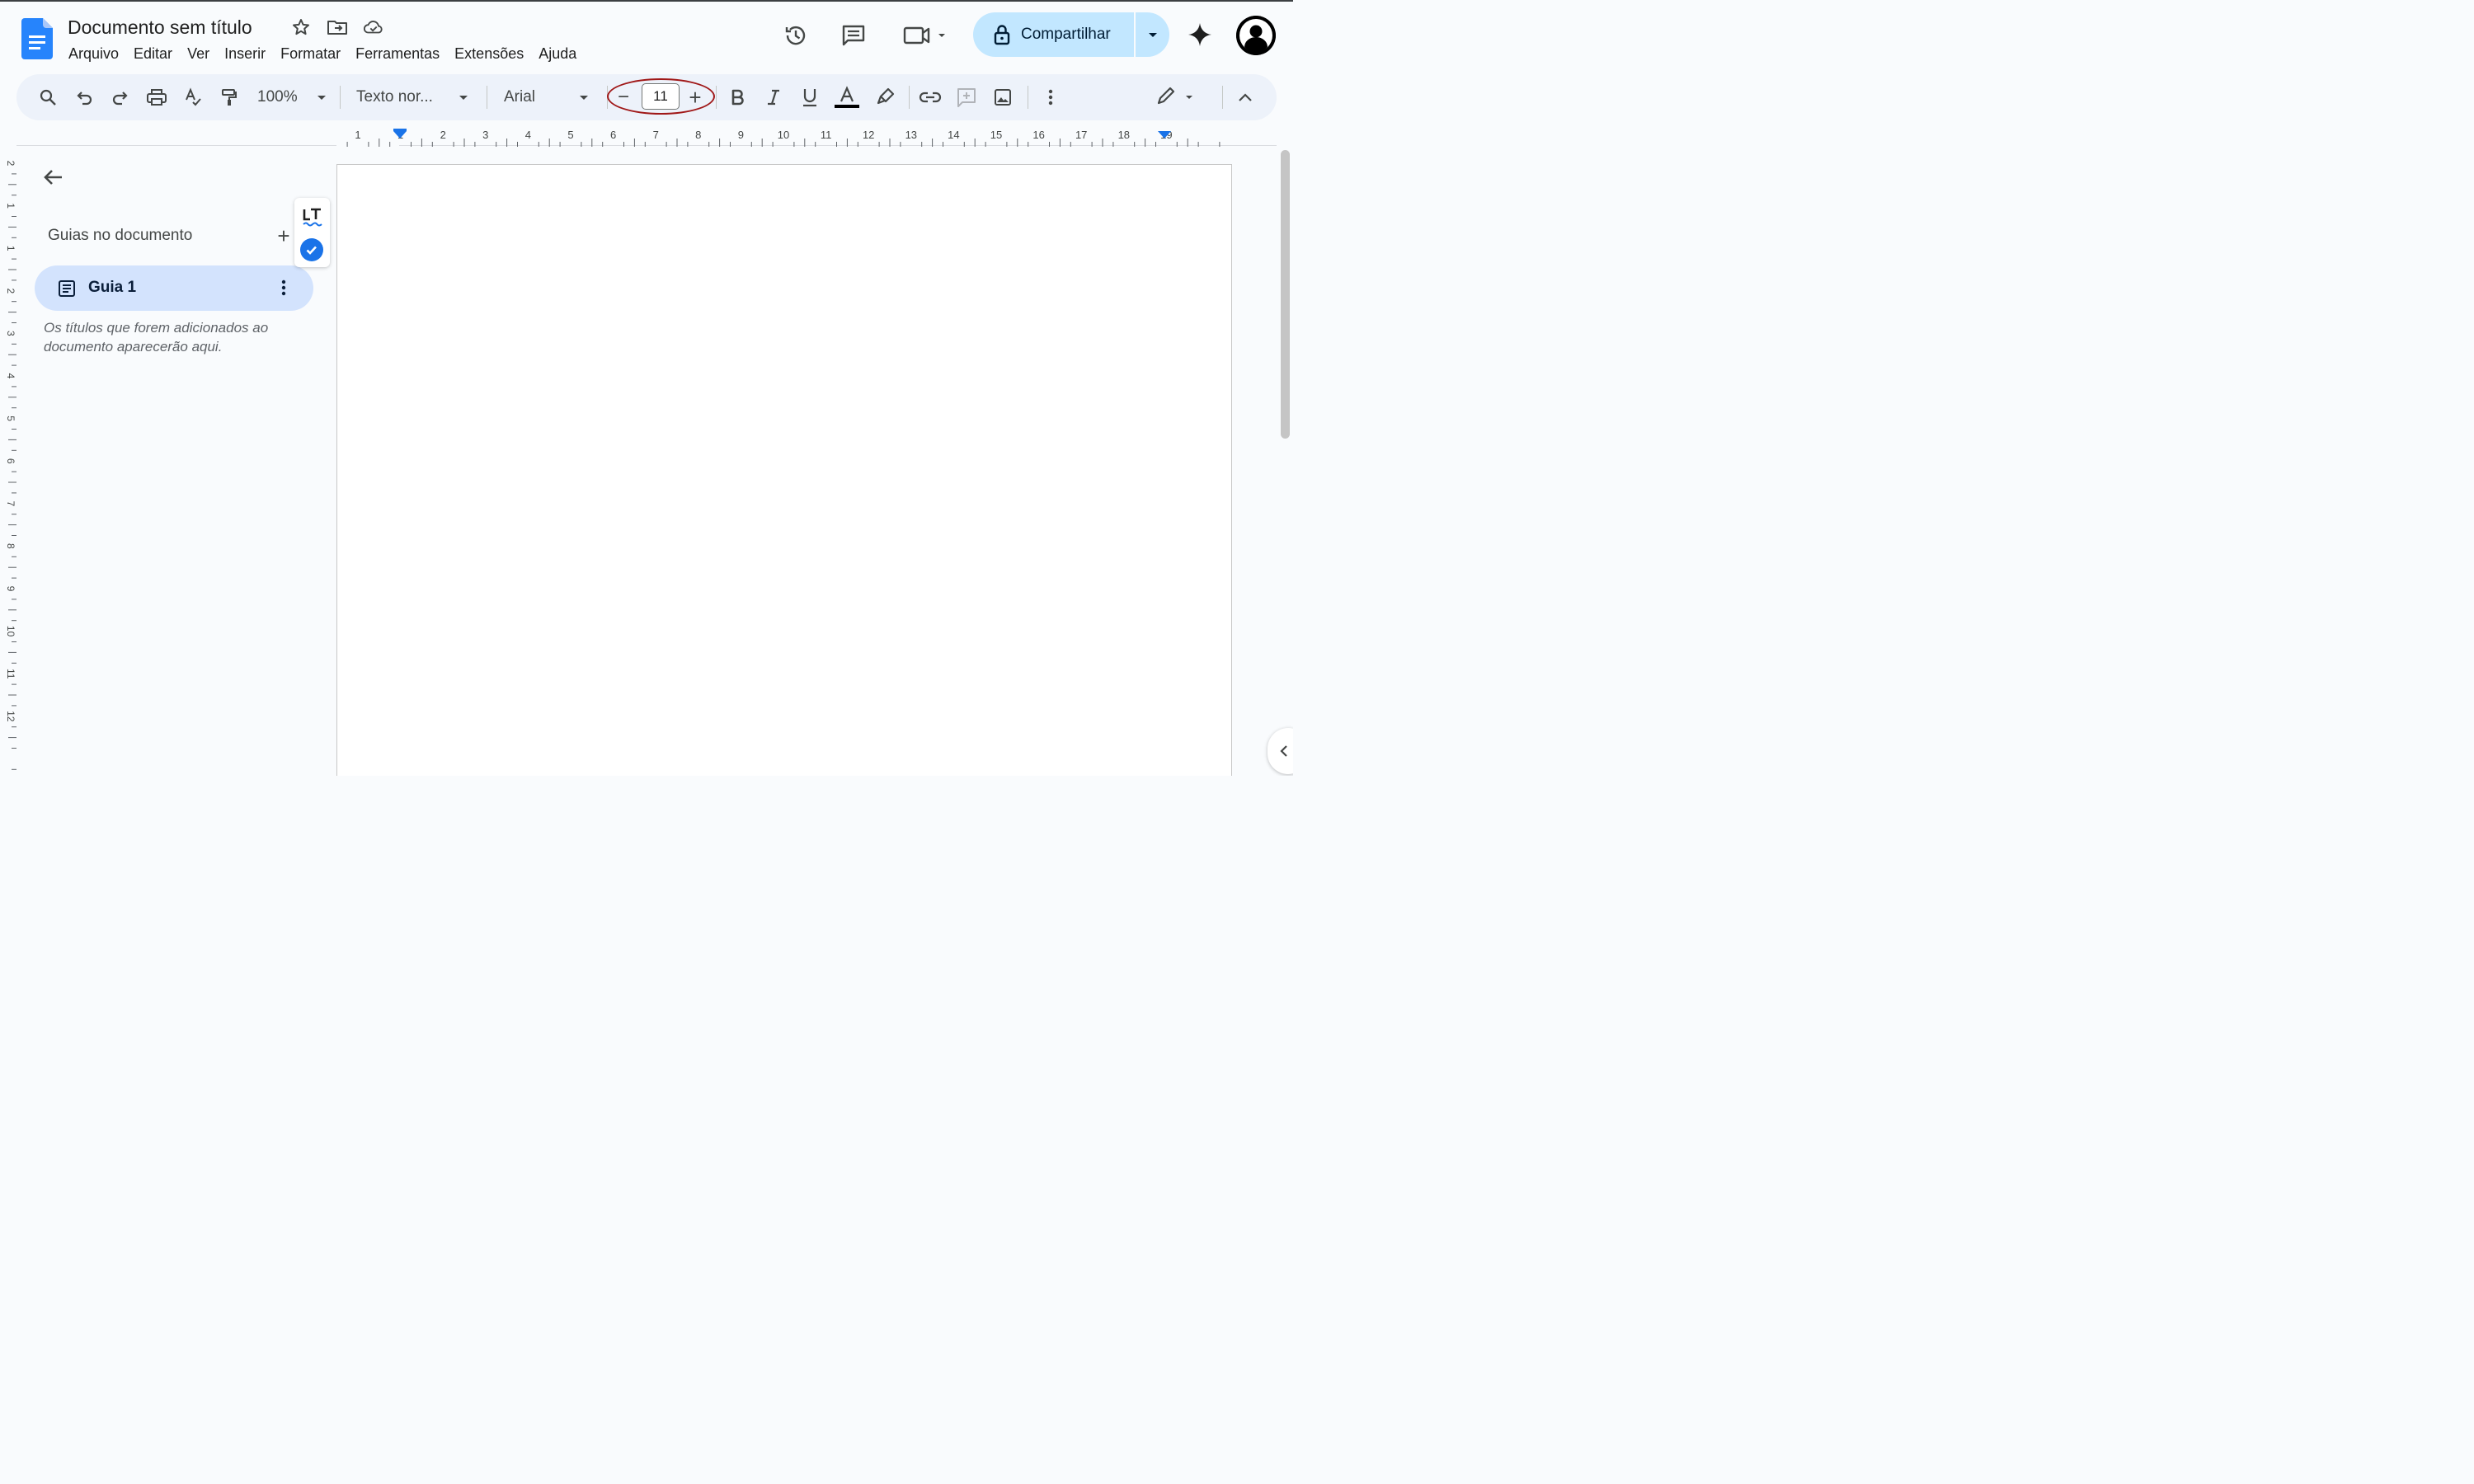 Image resolution: width=2474 pixels, height=1484 pixels. I want to click on font-size-input: 11, so click(661, 96).